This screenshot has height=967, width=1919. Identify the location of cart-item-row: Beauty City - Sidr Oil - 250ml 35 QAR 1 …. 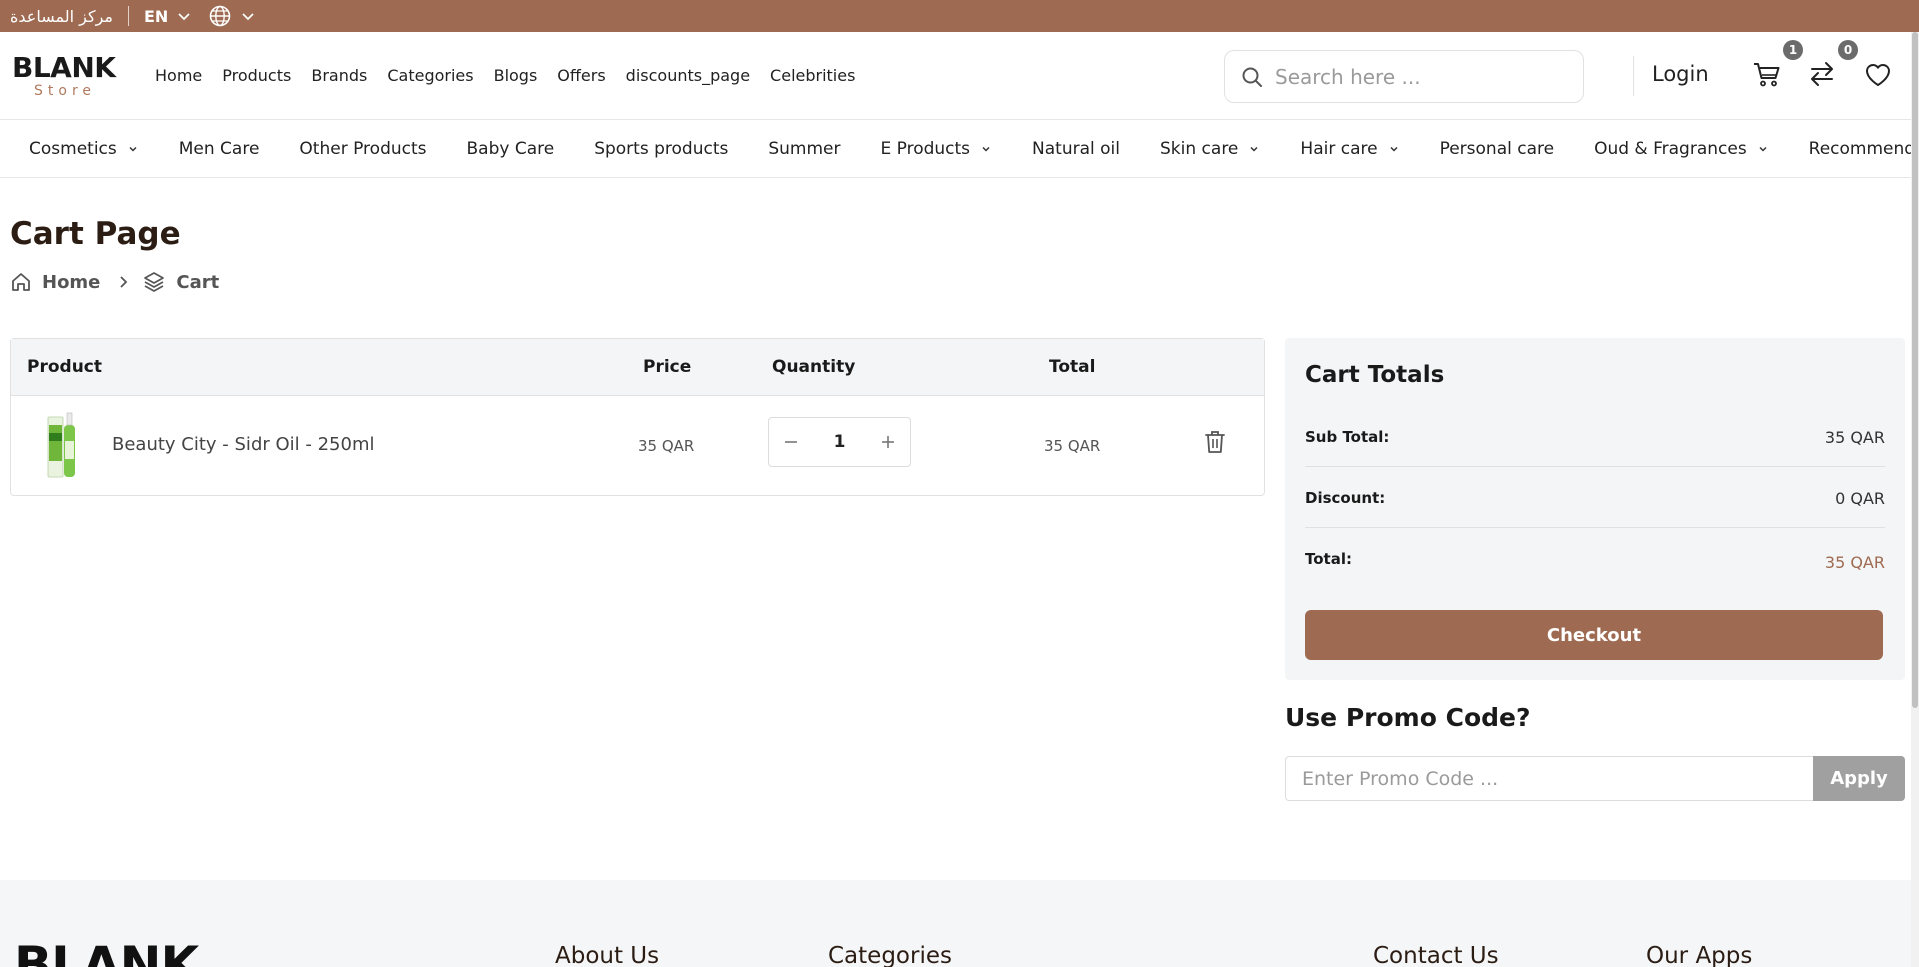
(637, 446).